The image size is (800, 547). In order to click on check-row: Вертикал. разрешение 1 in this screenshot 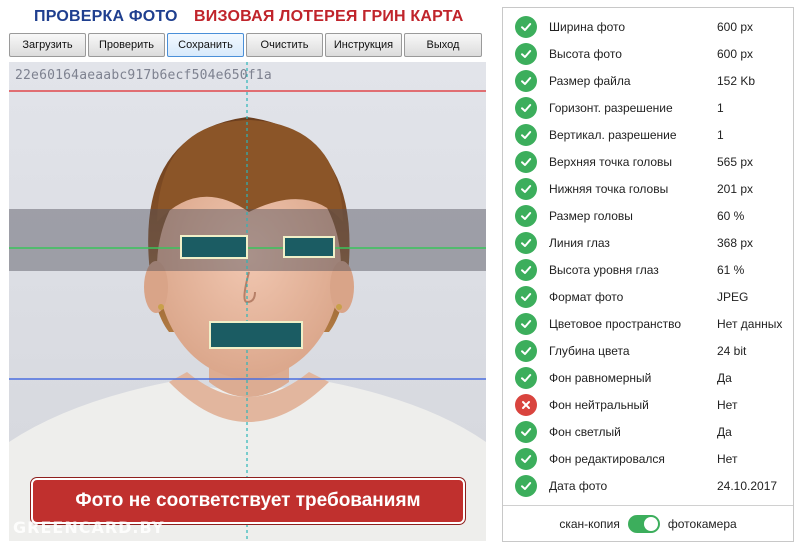, I will do `click(648, 134)`.